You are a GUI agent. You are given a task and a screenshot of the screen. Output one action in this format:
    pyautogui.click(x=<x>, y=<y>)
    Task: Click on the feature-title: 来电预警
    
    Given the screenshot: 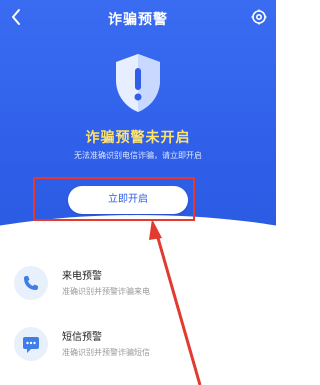 What is the action you would take?
    pyautogui.click(x=82, y=276)
    